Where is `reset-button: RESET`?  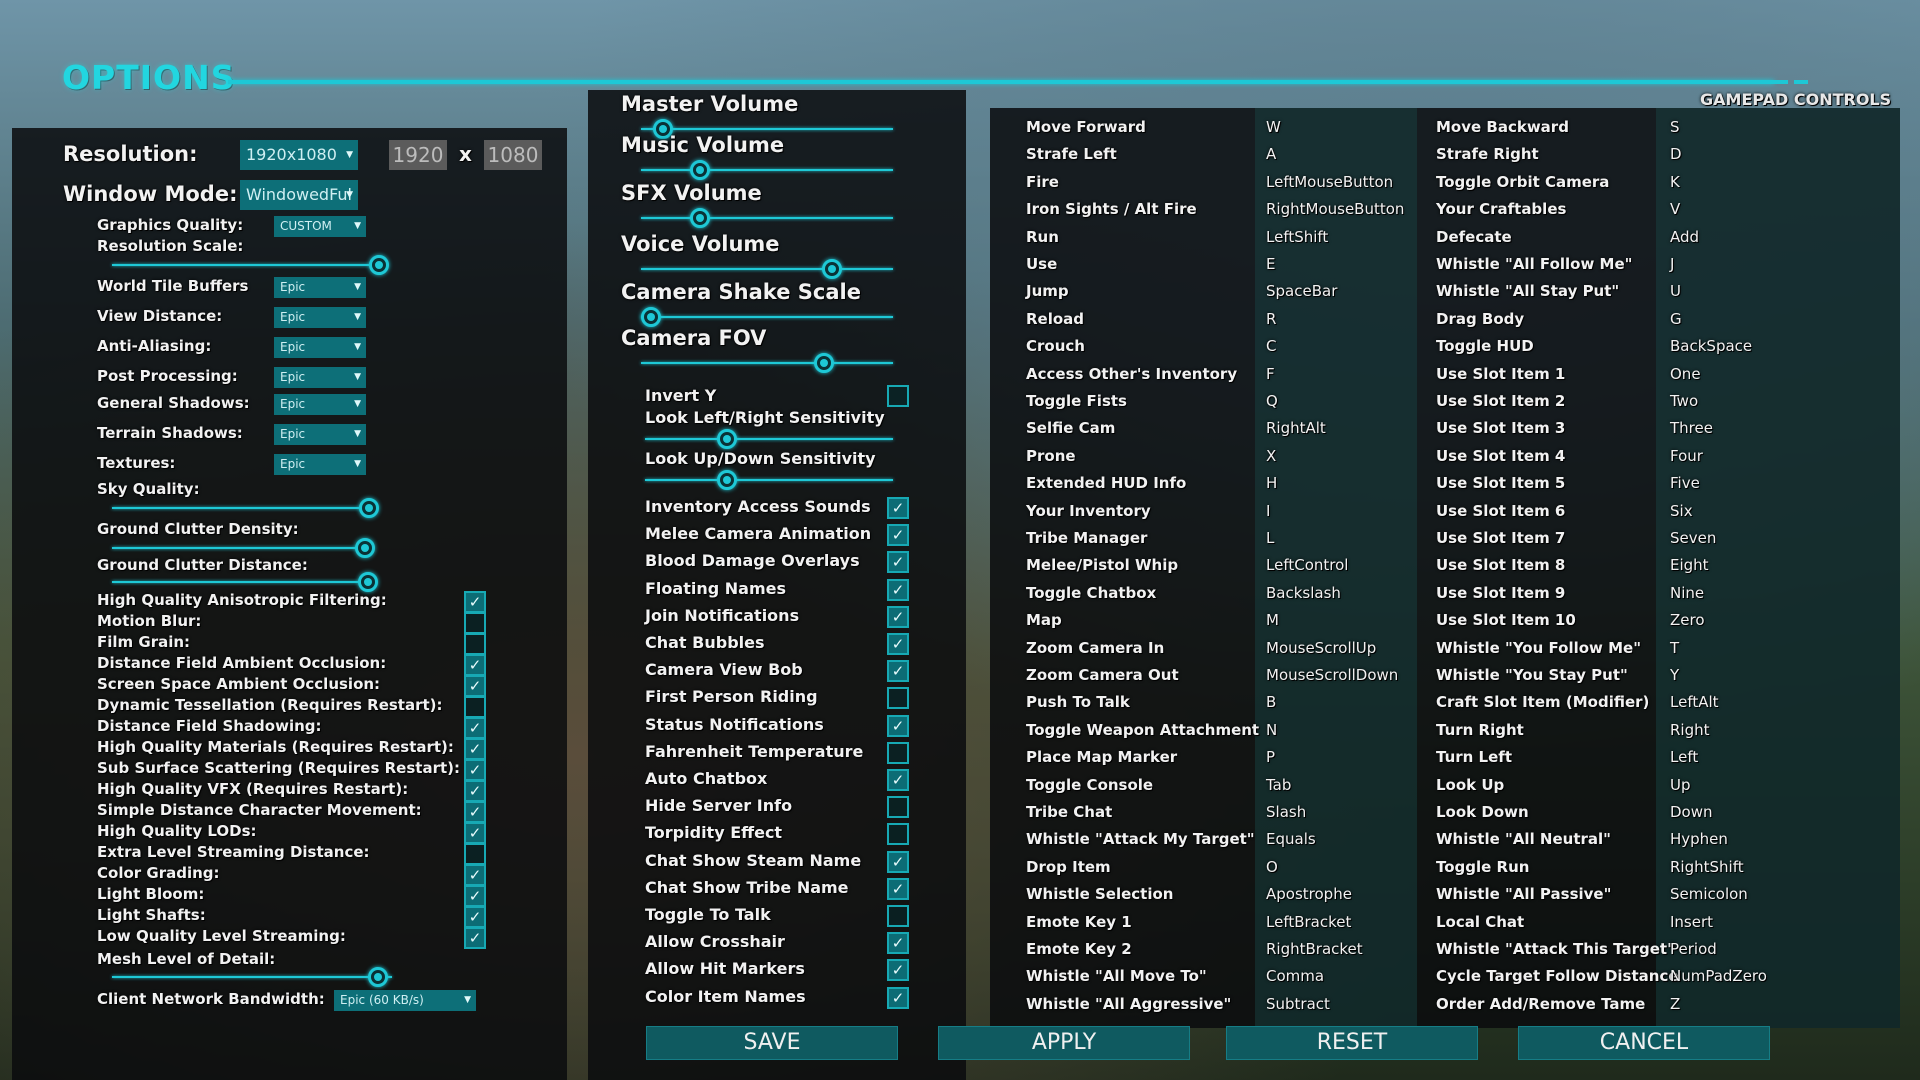
reset-button: RESET is located at coordinates (1352, 1043).